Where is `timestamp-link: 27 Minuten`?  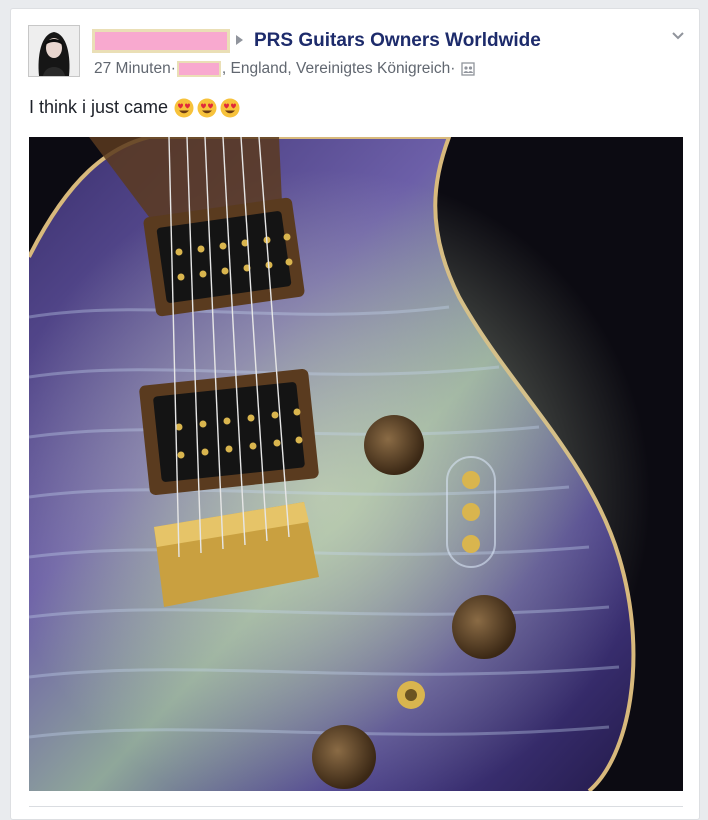 timestamp-link: 27 Minuten is located at coordinates (132, 69).